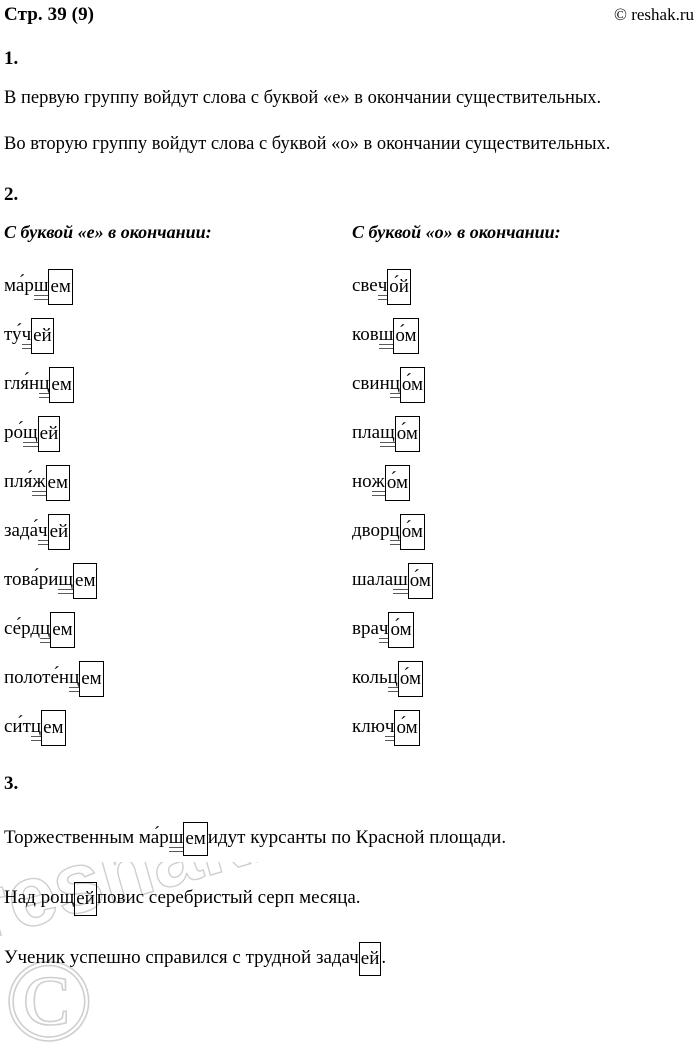 This screenshot has height=1052, width=700. Describe the element at coordinates (178, 726) in the screenshot. I see `word-row: си́т ц ем` at that location.